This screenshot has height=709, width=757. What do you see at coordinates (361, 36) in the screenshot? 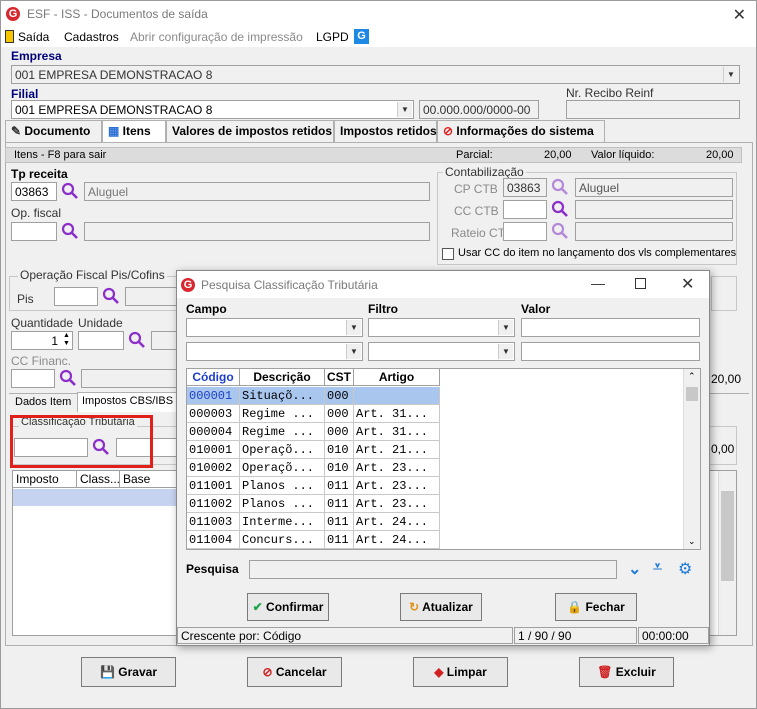
I see `lgpd-shield-icon: G` at bounding box center [361, 36].